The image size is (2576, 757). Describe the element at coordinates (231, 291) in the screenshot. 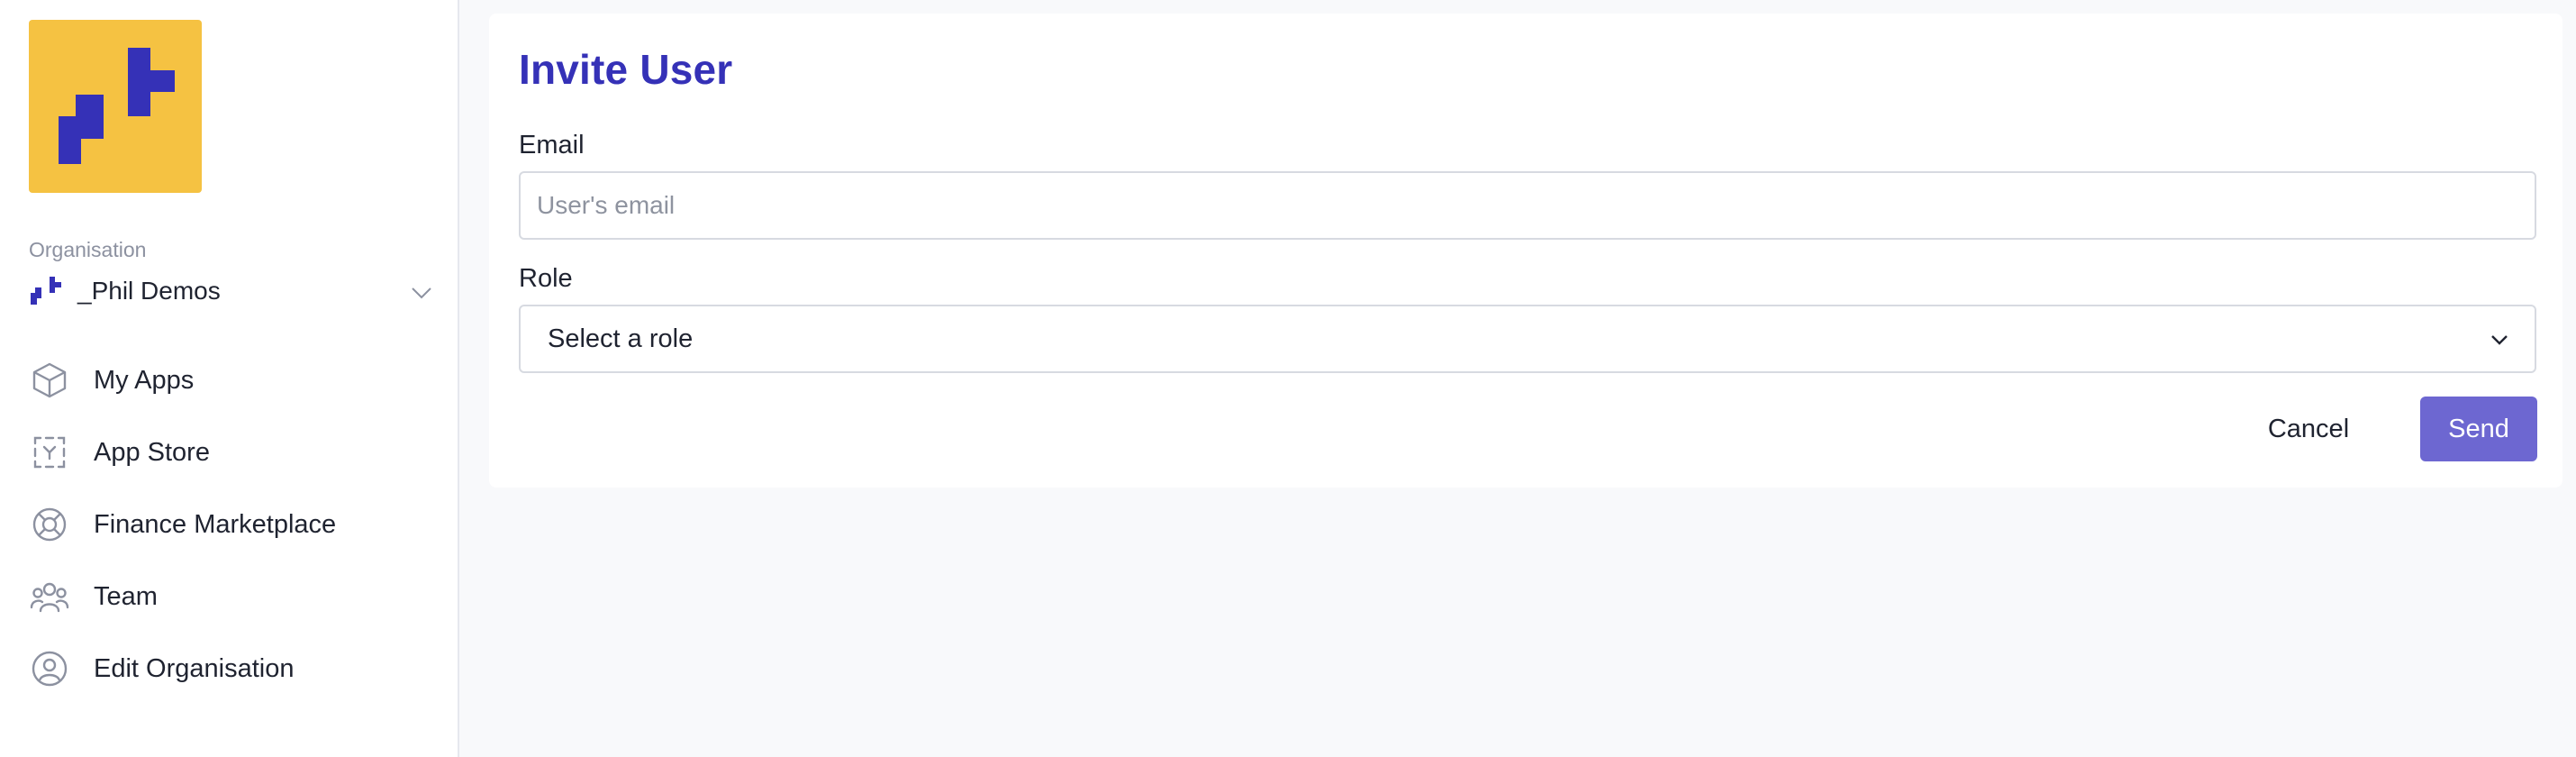

I see `organisation-selector: _Phil Demos` at that location.